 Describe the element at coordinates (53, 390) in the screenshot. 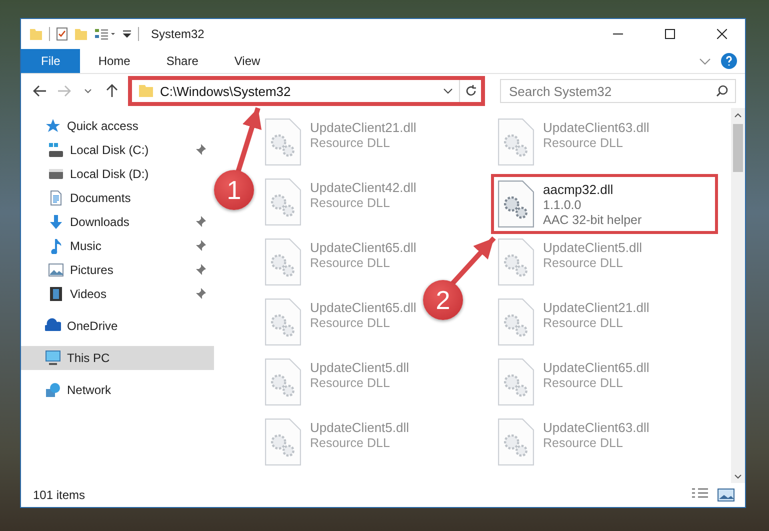

I see `network-icon` at that location.